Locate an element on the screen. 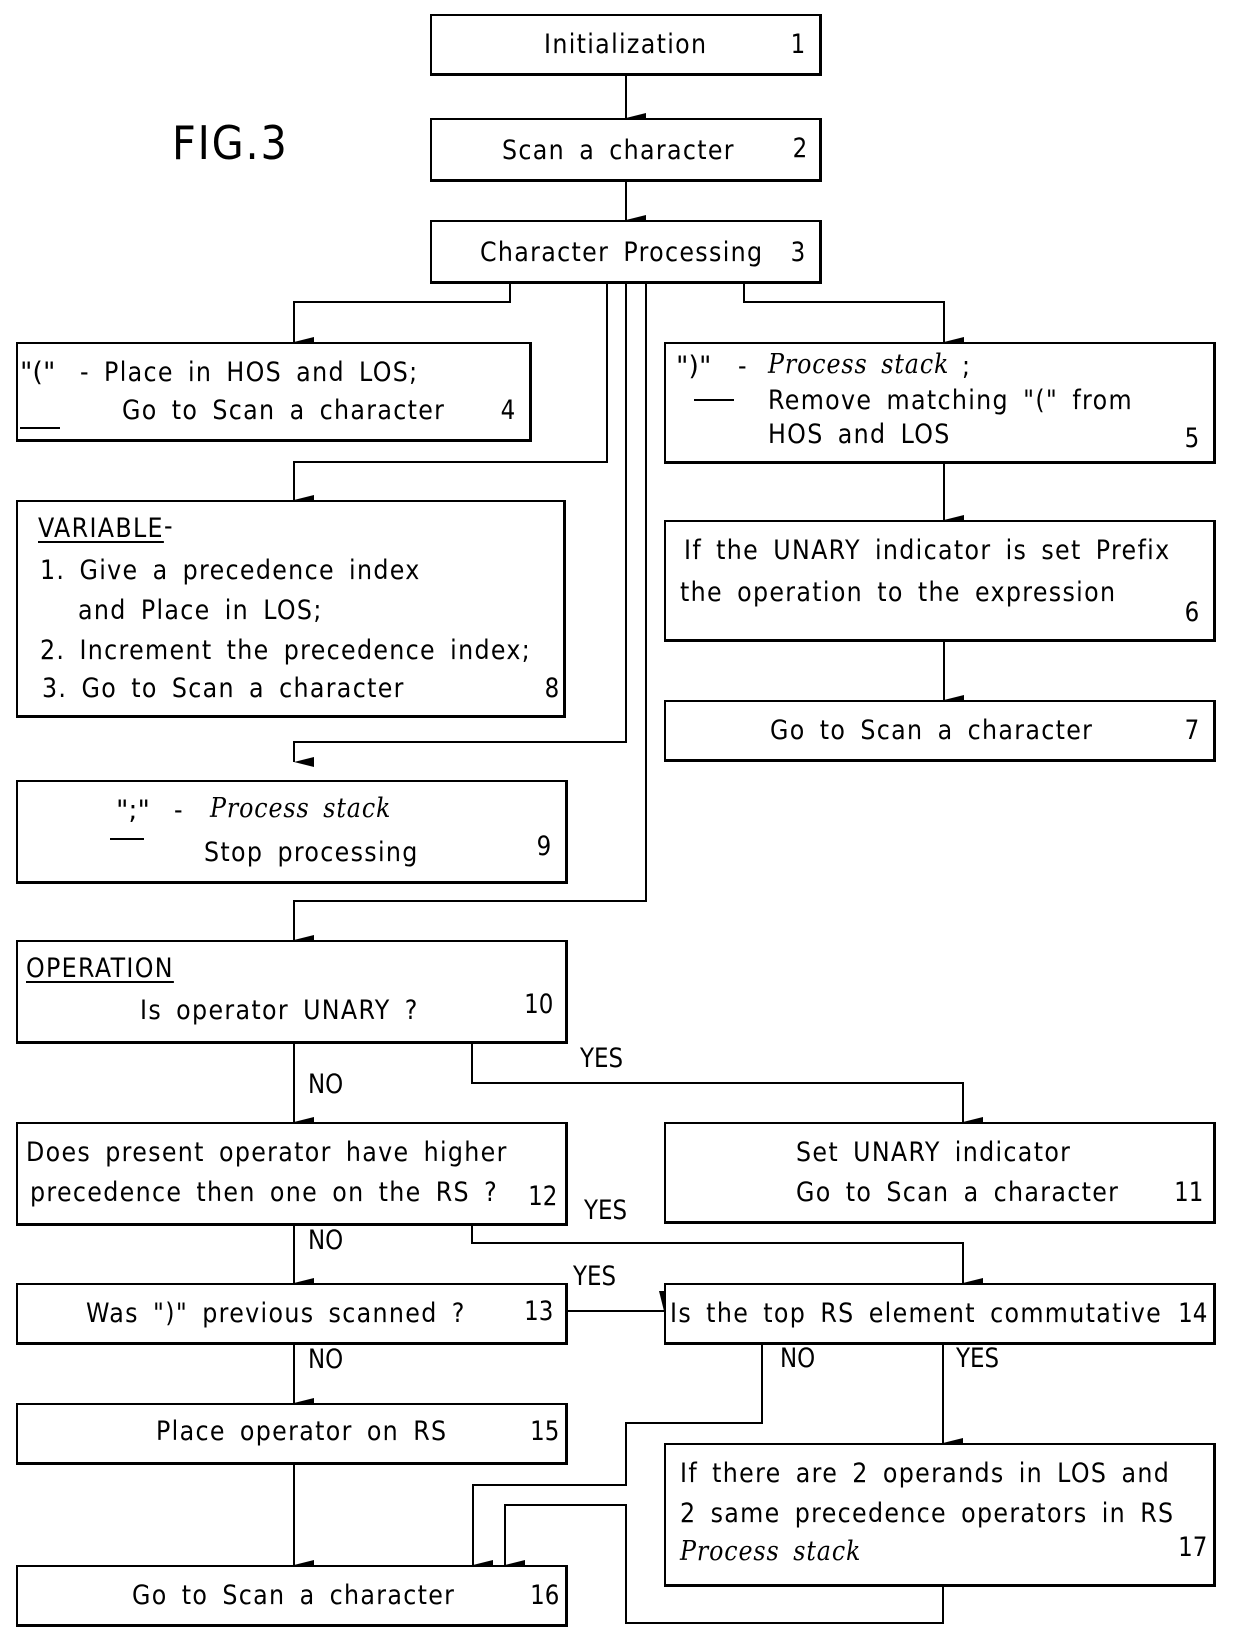  box-initialization: Initialization 1 is located at coordinates (626, 45).